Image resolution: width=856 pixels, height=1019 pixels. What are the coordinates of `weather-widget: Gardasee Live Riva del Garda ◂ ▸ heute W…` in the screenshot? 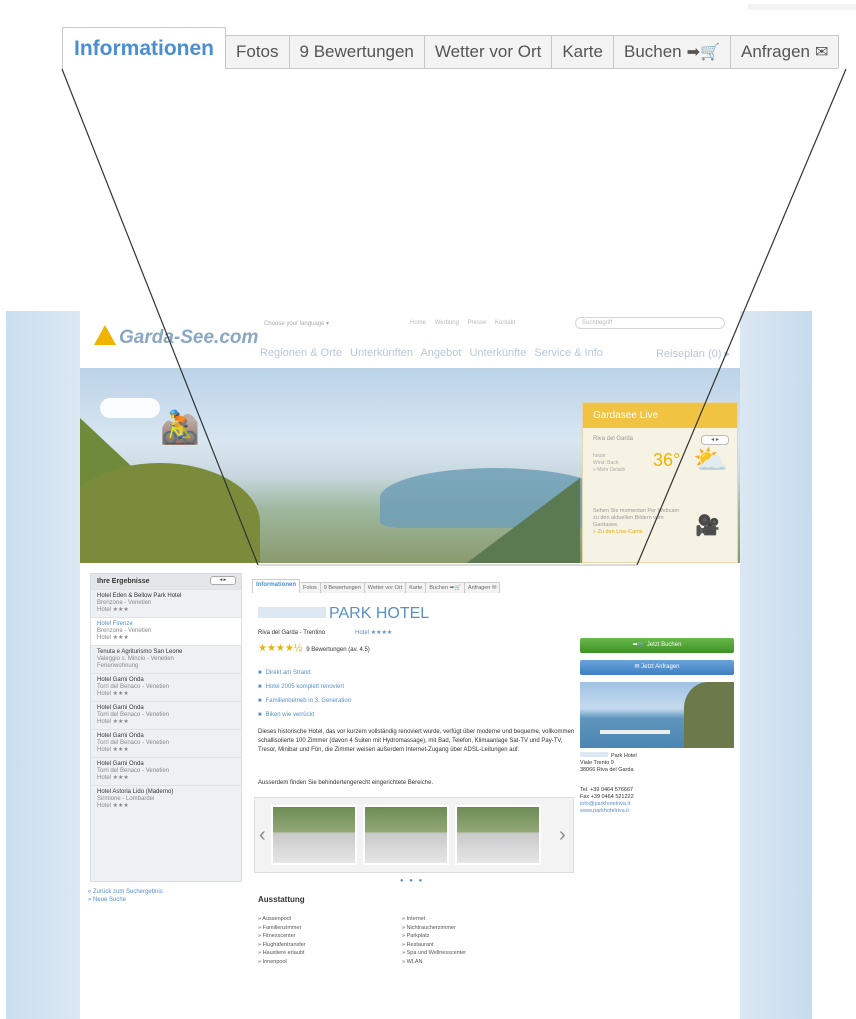 It's located at (660, 482).